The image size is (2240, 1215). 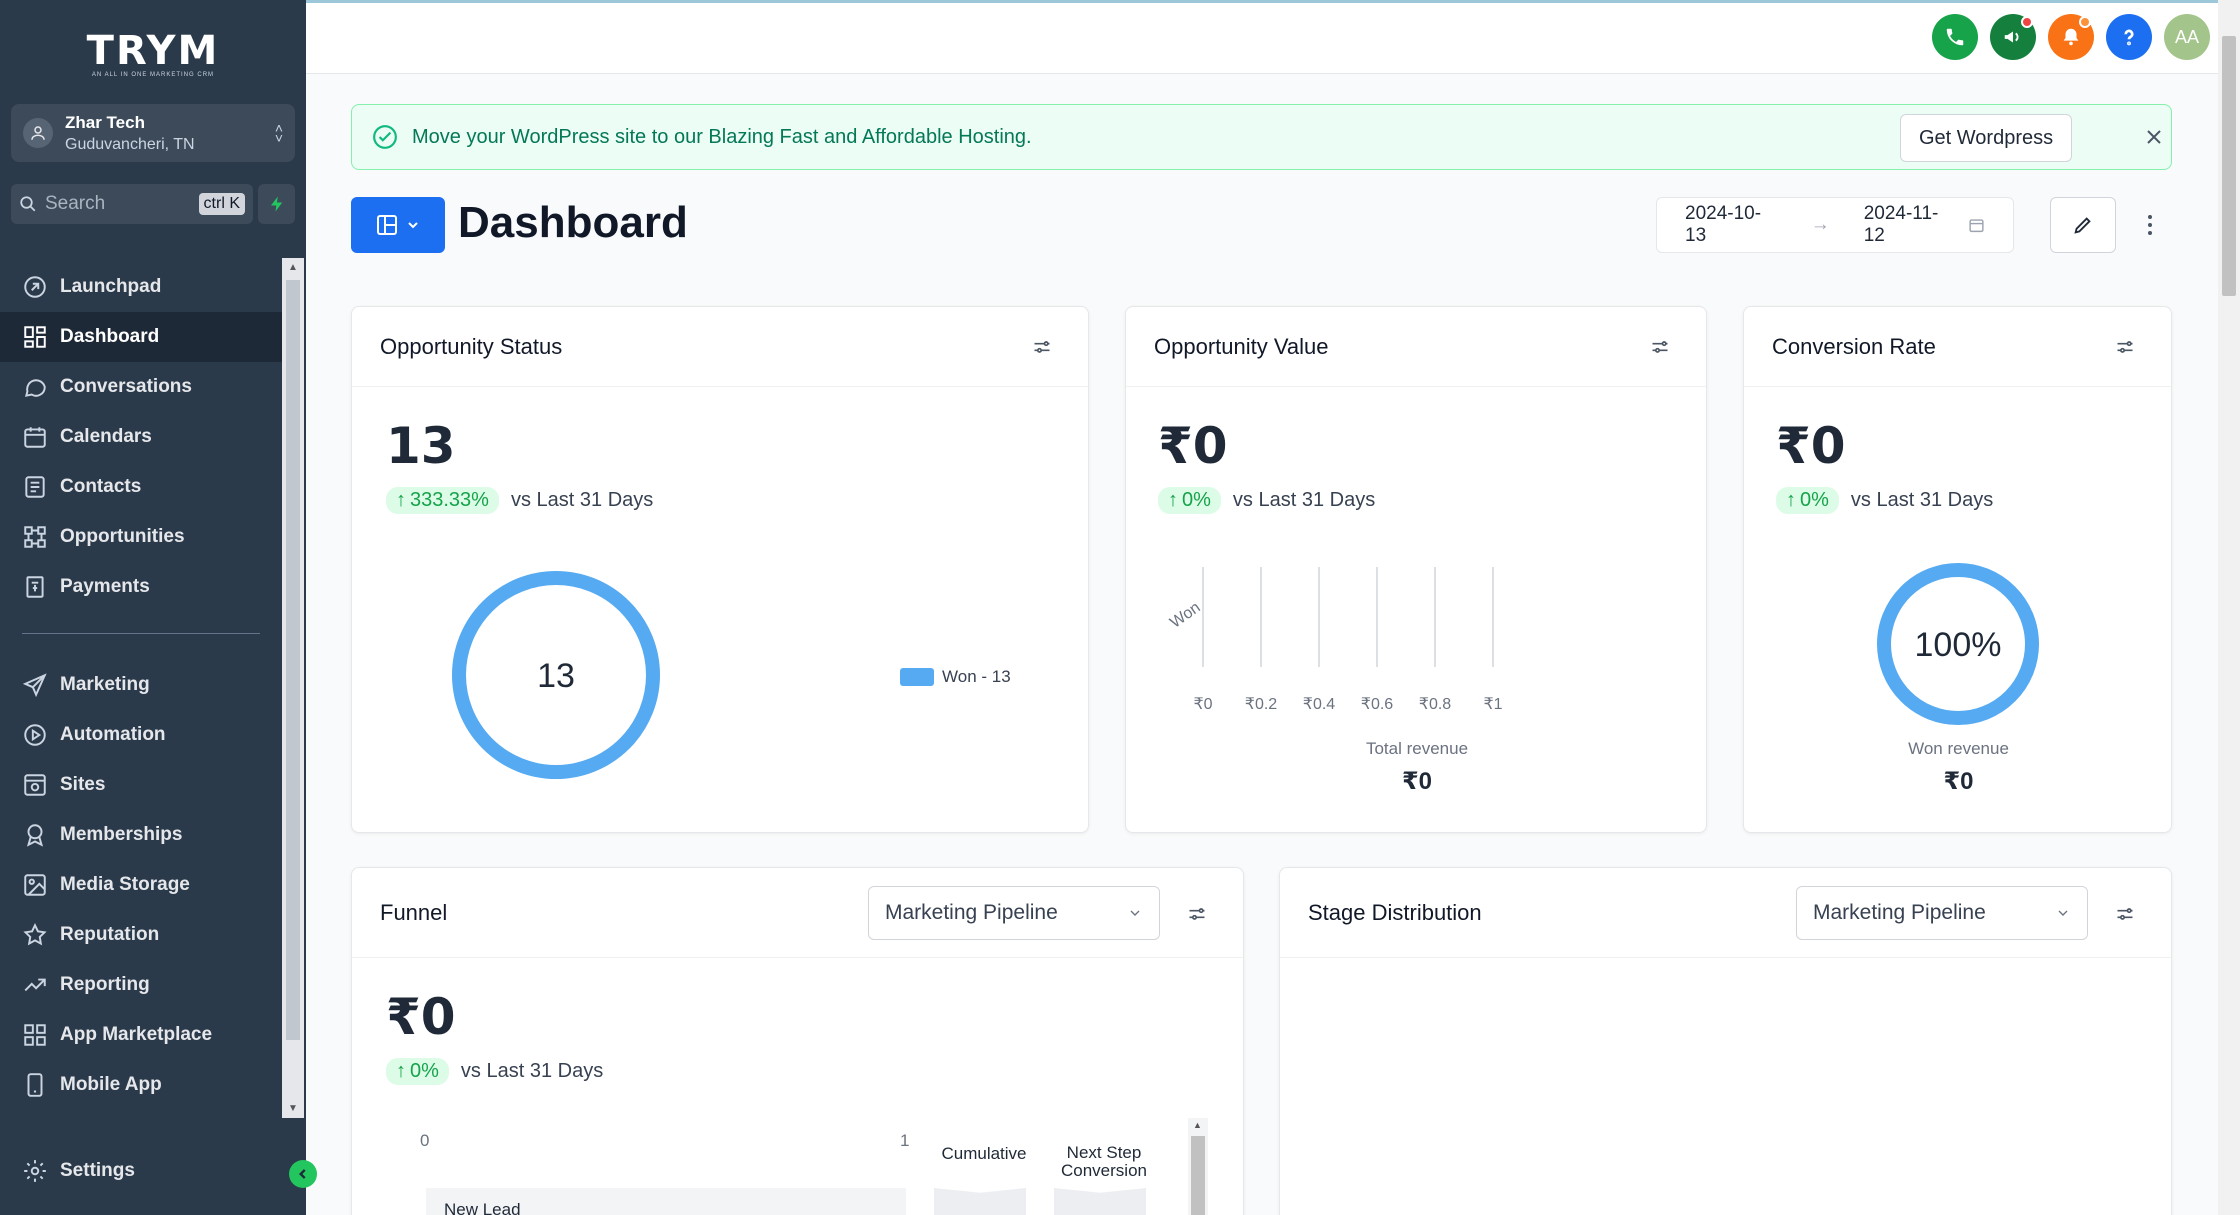 I want to click on sidebar-item-launchpad: Launchpad, so click(x=141, y=287).